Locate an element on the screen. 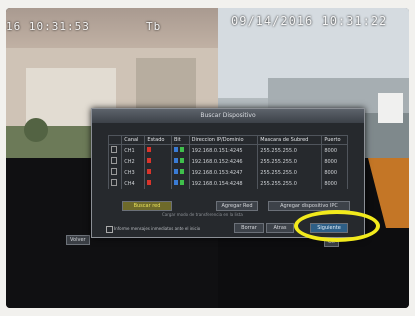 The image size is (415, 316). back-side-button: Volver is located at coordinates (78, 240).